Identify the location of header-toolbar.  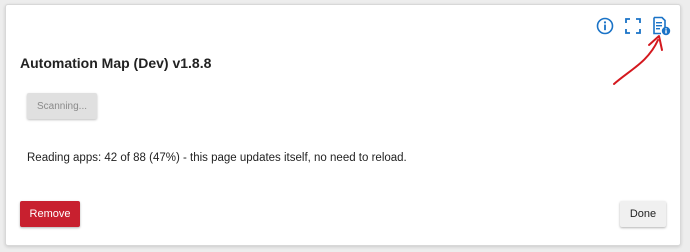
(633, 26).